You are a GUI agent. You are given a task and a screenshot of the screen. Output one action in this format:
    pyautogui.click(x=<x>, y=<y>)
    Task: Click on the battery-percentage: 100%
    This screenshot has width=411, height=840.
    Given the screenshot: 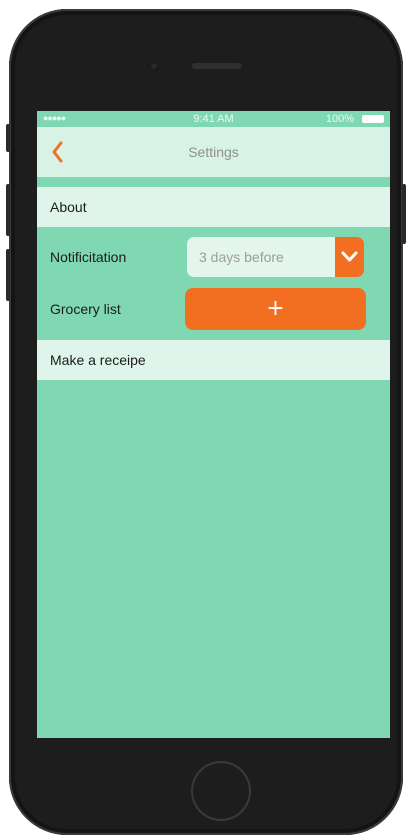 What is the action you would take?
    pyautogui.click(x=339, y=119)
    